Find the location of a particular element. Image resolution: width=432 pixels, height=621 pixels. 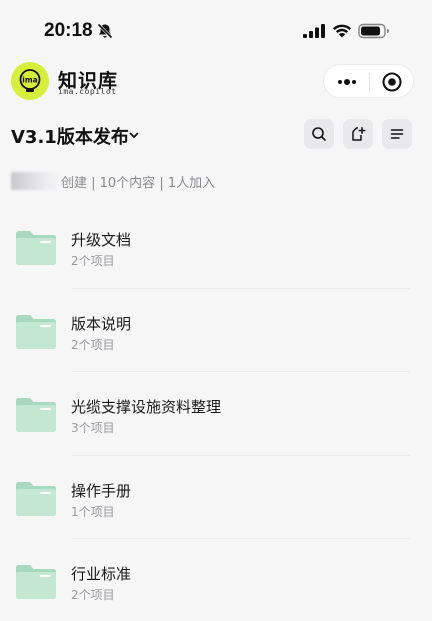

add-file-button is located at coordinates (358, 134).